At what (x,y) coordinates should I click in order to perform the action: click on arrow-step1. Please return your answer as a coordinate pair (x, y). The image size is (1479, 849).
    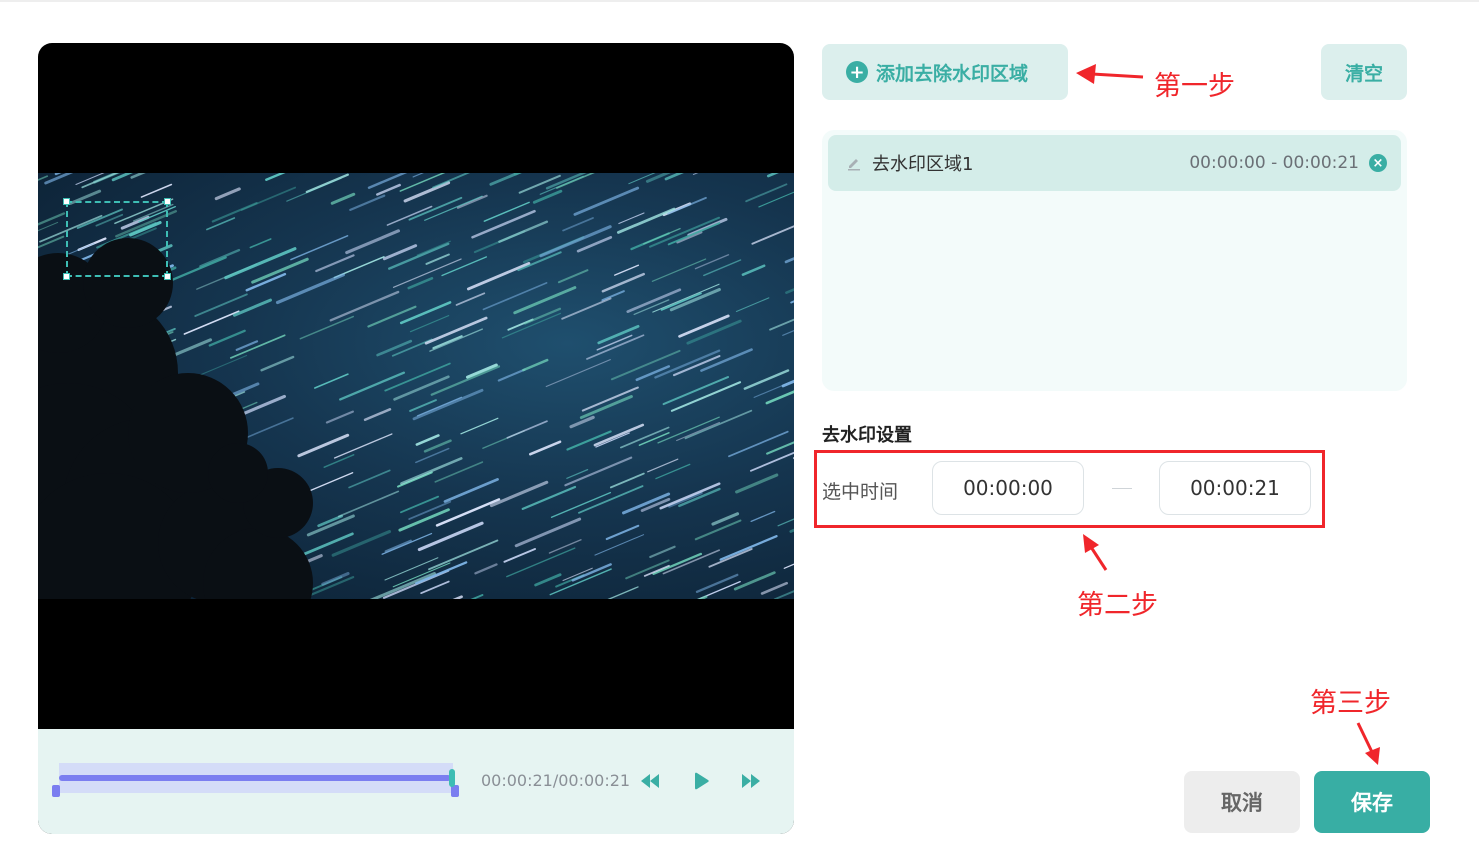
    Looking at the image, I should click on (1117, 75).